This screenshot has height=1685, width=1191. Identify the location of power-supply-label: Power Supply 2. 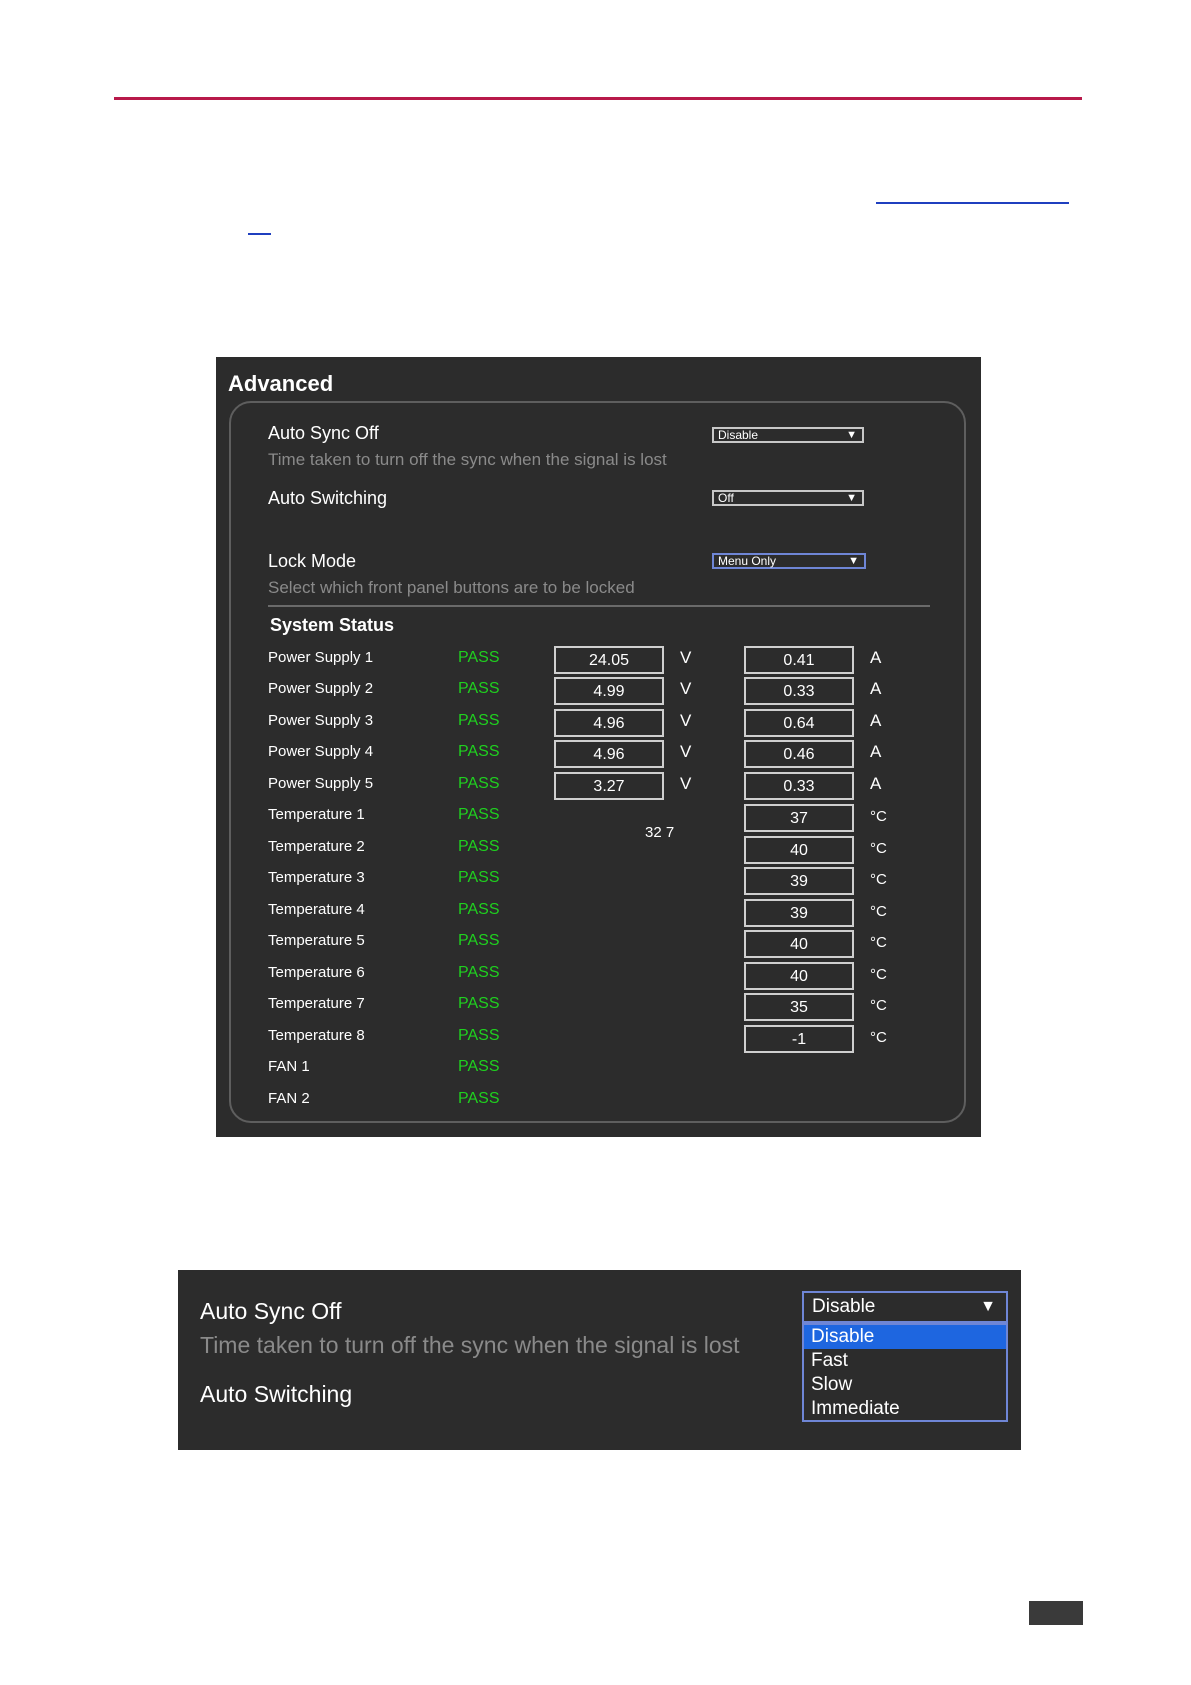
(321, 688).